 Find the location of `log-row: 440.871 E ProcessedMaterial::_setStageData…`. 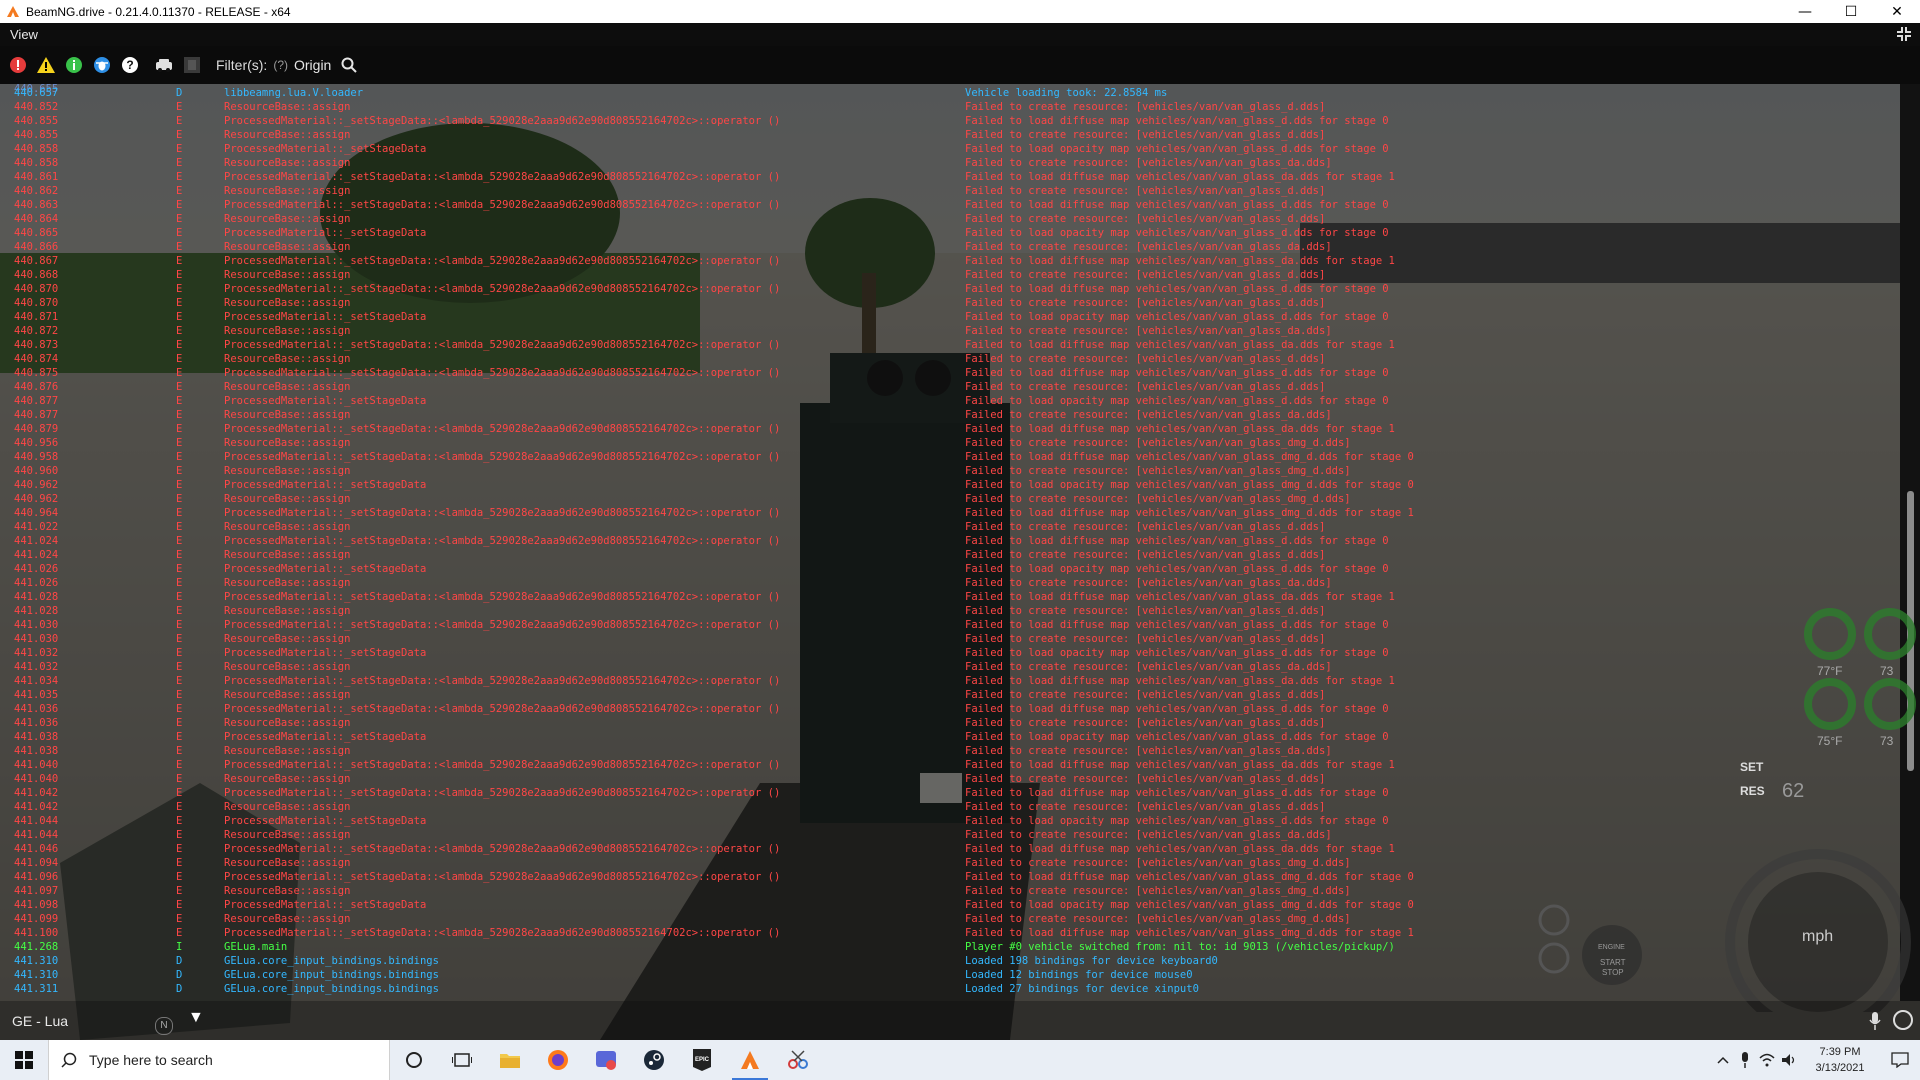

log-row: 440.871 E ProcessedMaterial::_setStageData… is located at coordinates (950, 317).